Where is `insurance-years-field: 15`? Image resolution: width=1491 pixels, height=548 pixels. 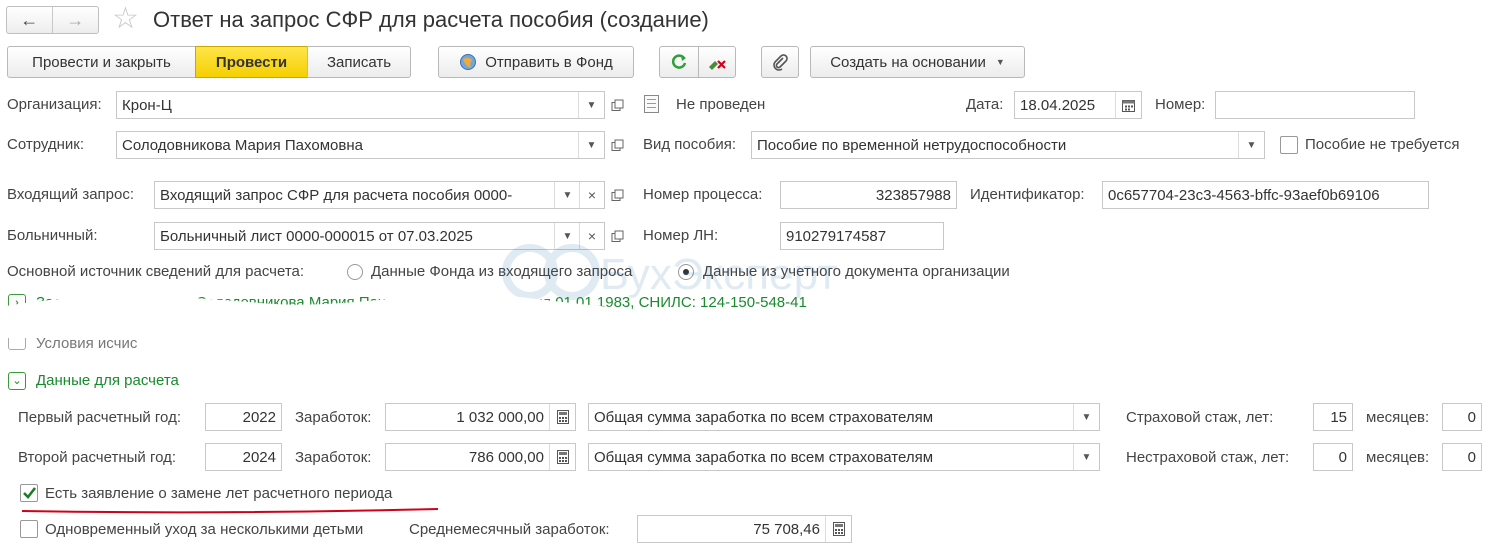
insurance-years-field: 15 is located at coordinates (1333, 417).